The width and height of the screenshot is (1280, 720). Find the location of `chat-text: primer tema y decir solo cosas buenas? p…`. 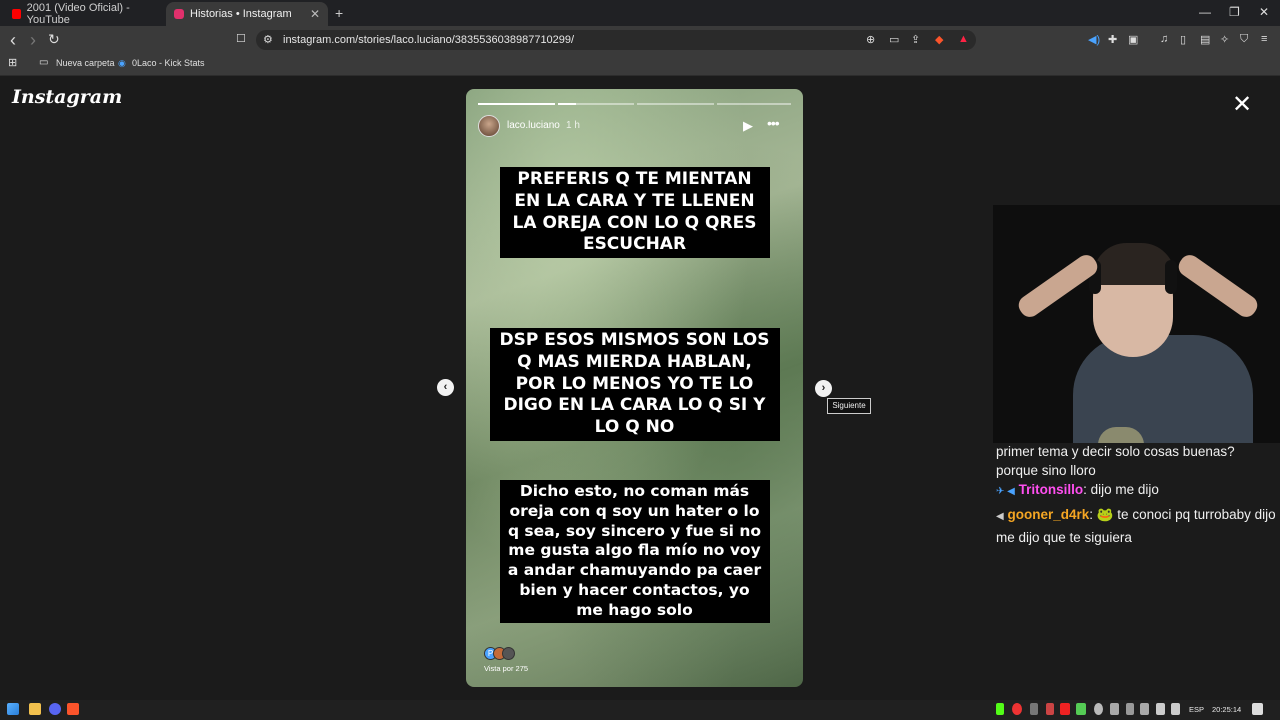

chat-text: primer tema y decir solo cosas buenas? p… is located at coordinates (1115, 461).